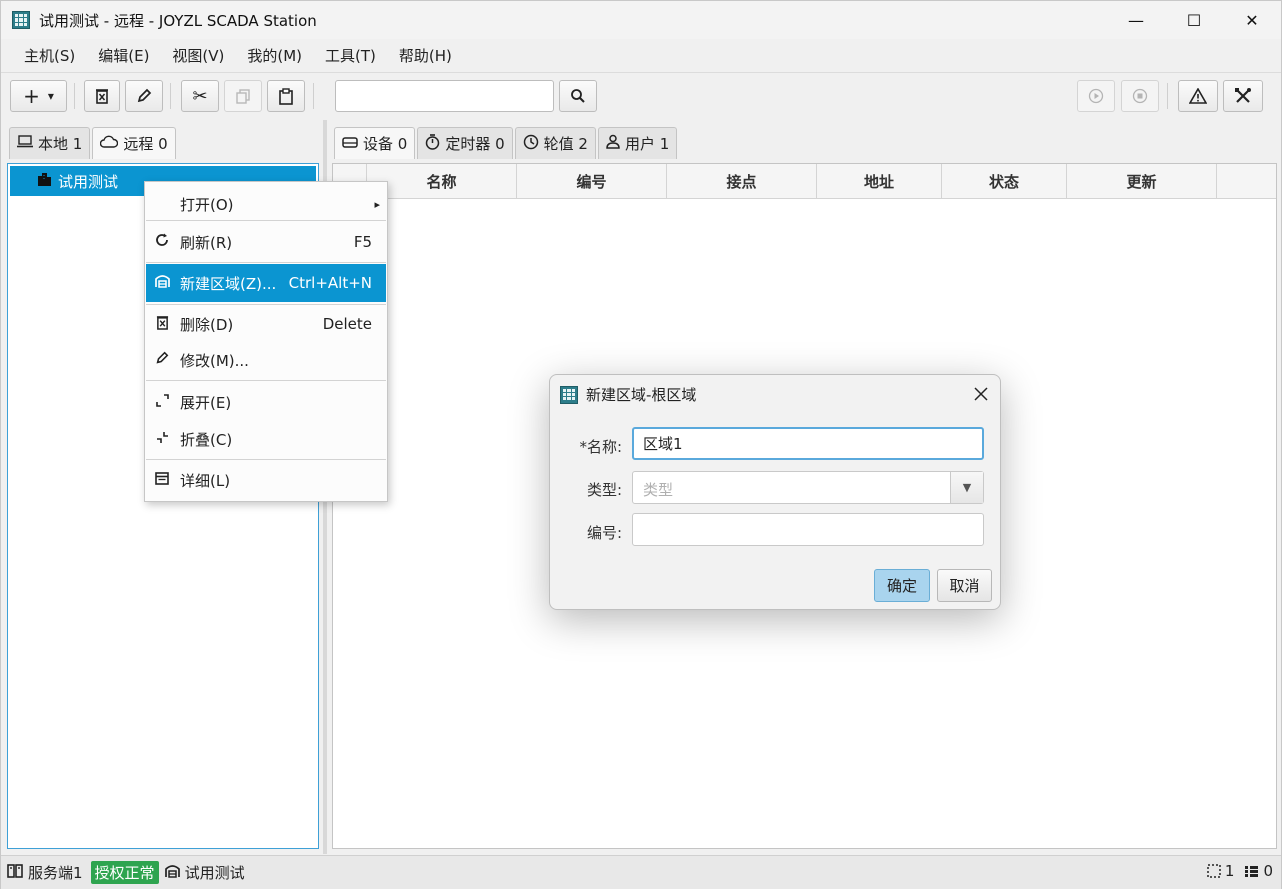 This screenshot has width=1282, height=889. I want to click on dialog-title-bar: 新建区域-根区域, so click(628, 394).